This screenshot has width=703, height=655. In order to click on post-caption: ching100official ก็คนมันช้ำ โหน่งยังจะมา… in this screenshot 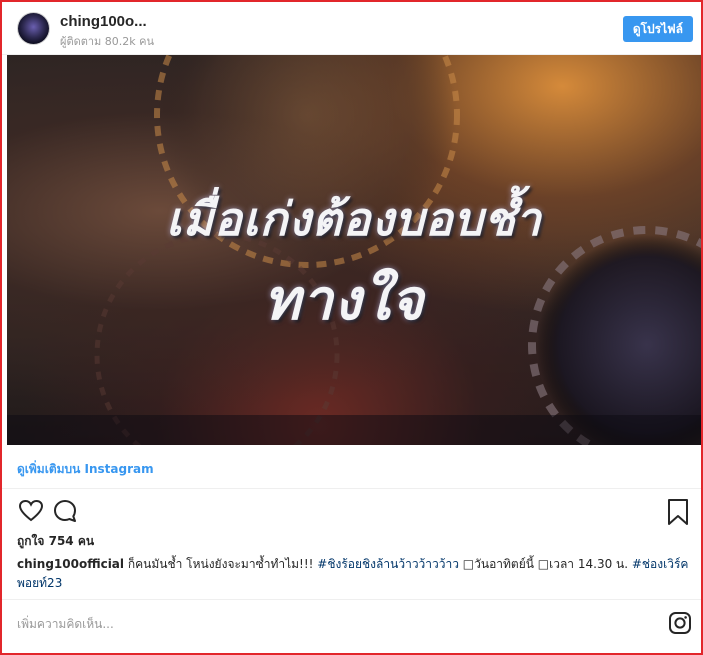, I will do `click(354, 574)`.